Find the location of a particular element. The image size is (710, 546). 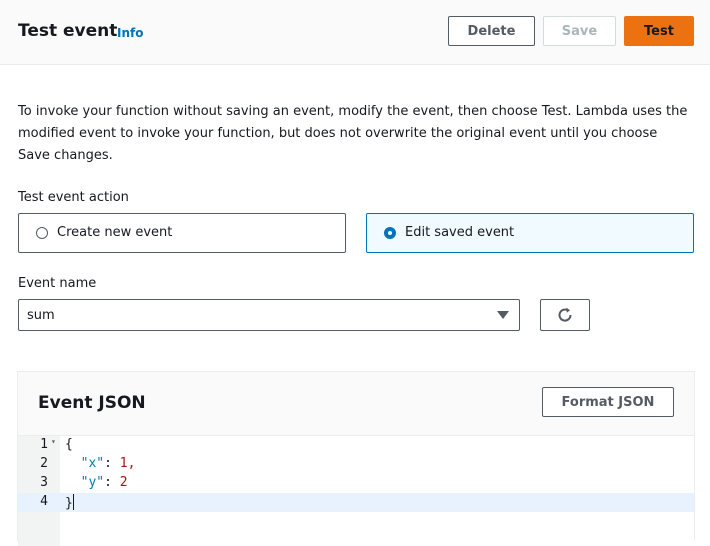

event-name-value: sum is located at coordinates (41, 315).